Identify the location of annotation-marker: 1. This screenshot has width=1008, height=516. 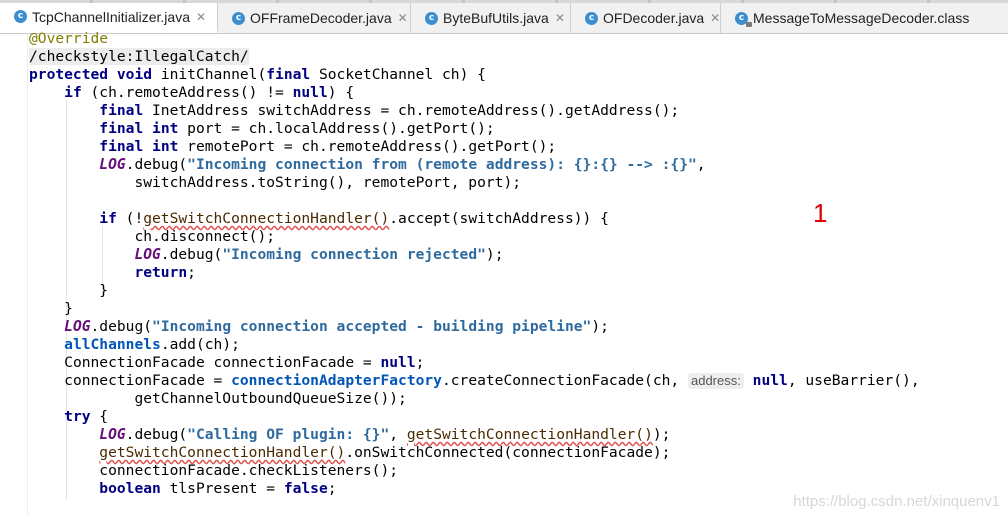
(820, 213).